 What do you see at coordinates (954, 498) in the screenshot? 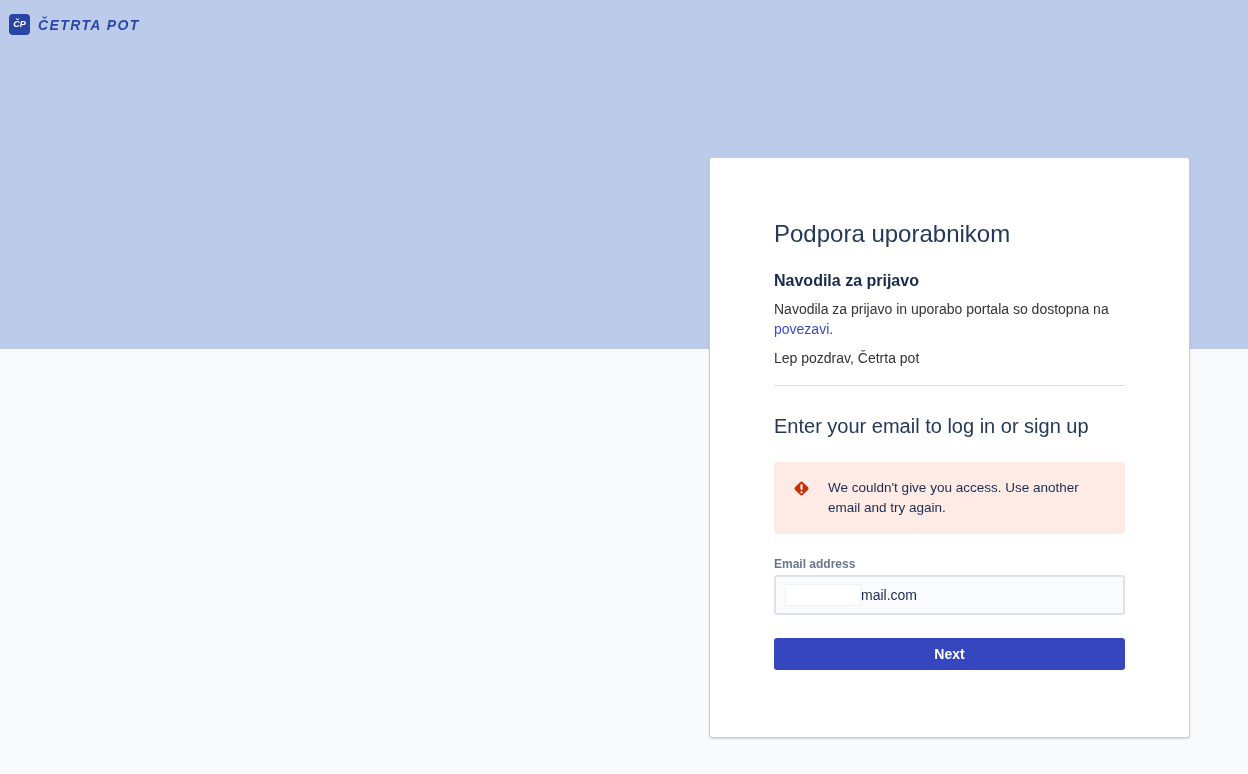
I see `error-message: We couldn't give you access. Use another email and try again.` at bounding box center [954, 498].